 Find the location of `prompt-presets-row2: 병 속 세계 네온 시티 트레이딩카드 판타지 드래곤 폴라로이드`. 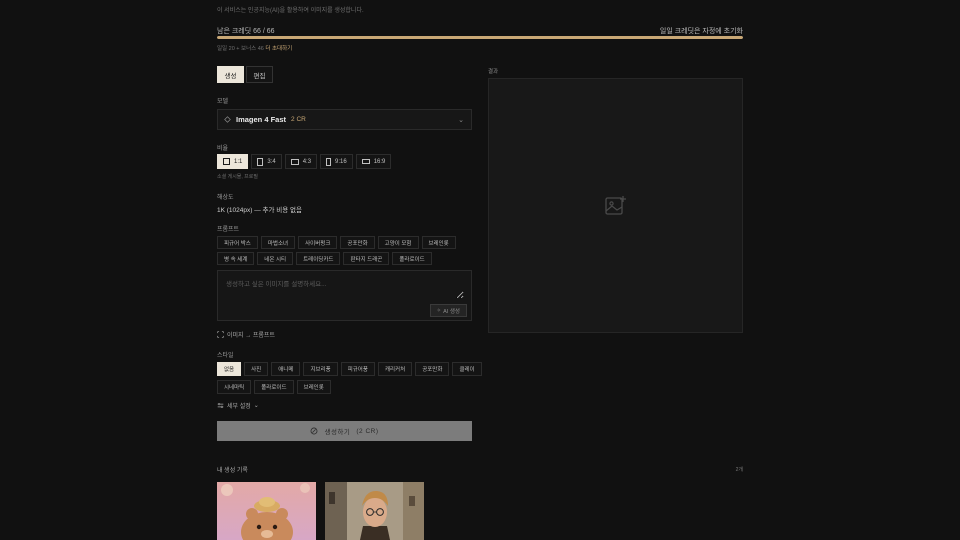

prompt-presets-row2: 병 속 세계 네온 시티 트레이딩카드 판타지 드래곤 폴라로이드 is located at coordinates (324, 258).